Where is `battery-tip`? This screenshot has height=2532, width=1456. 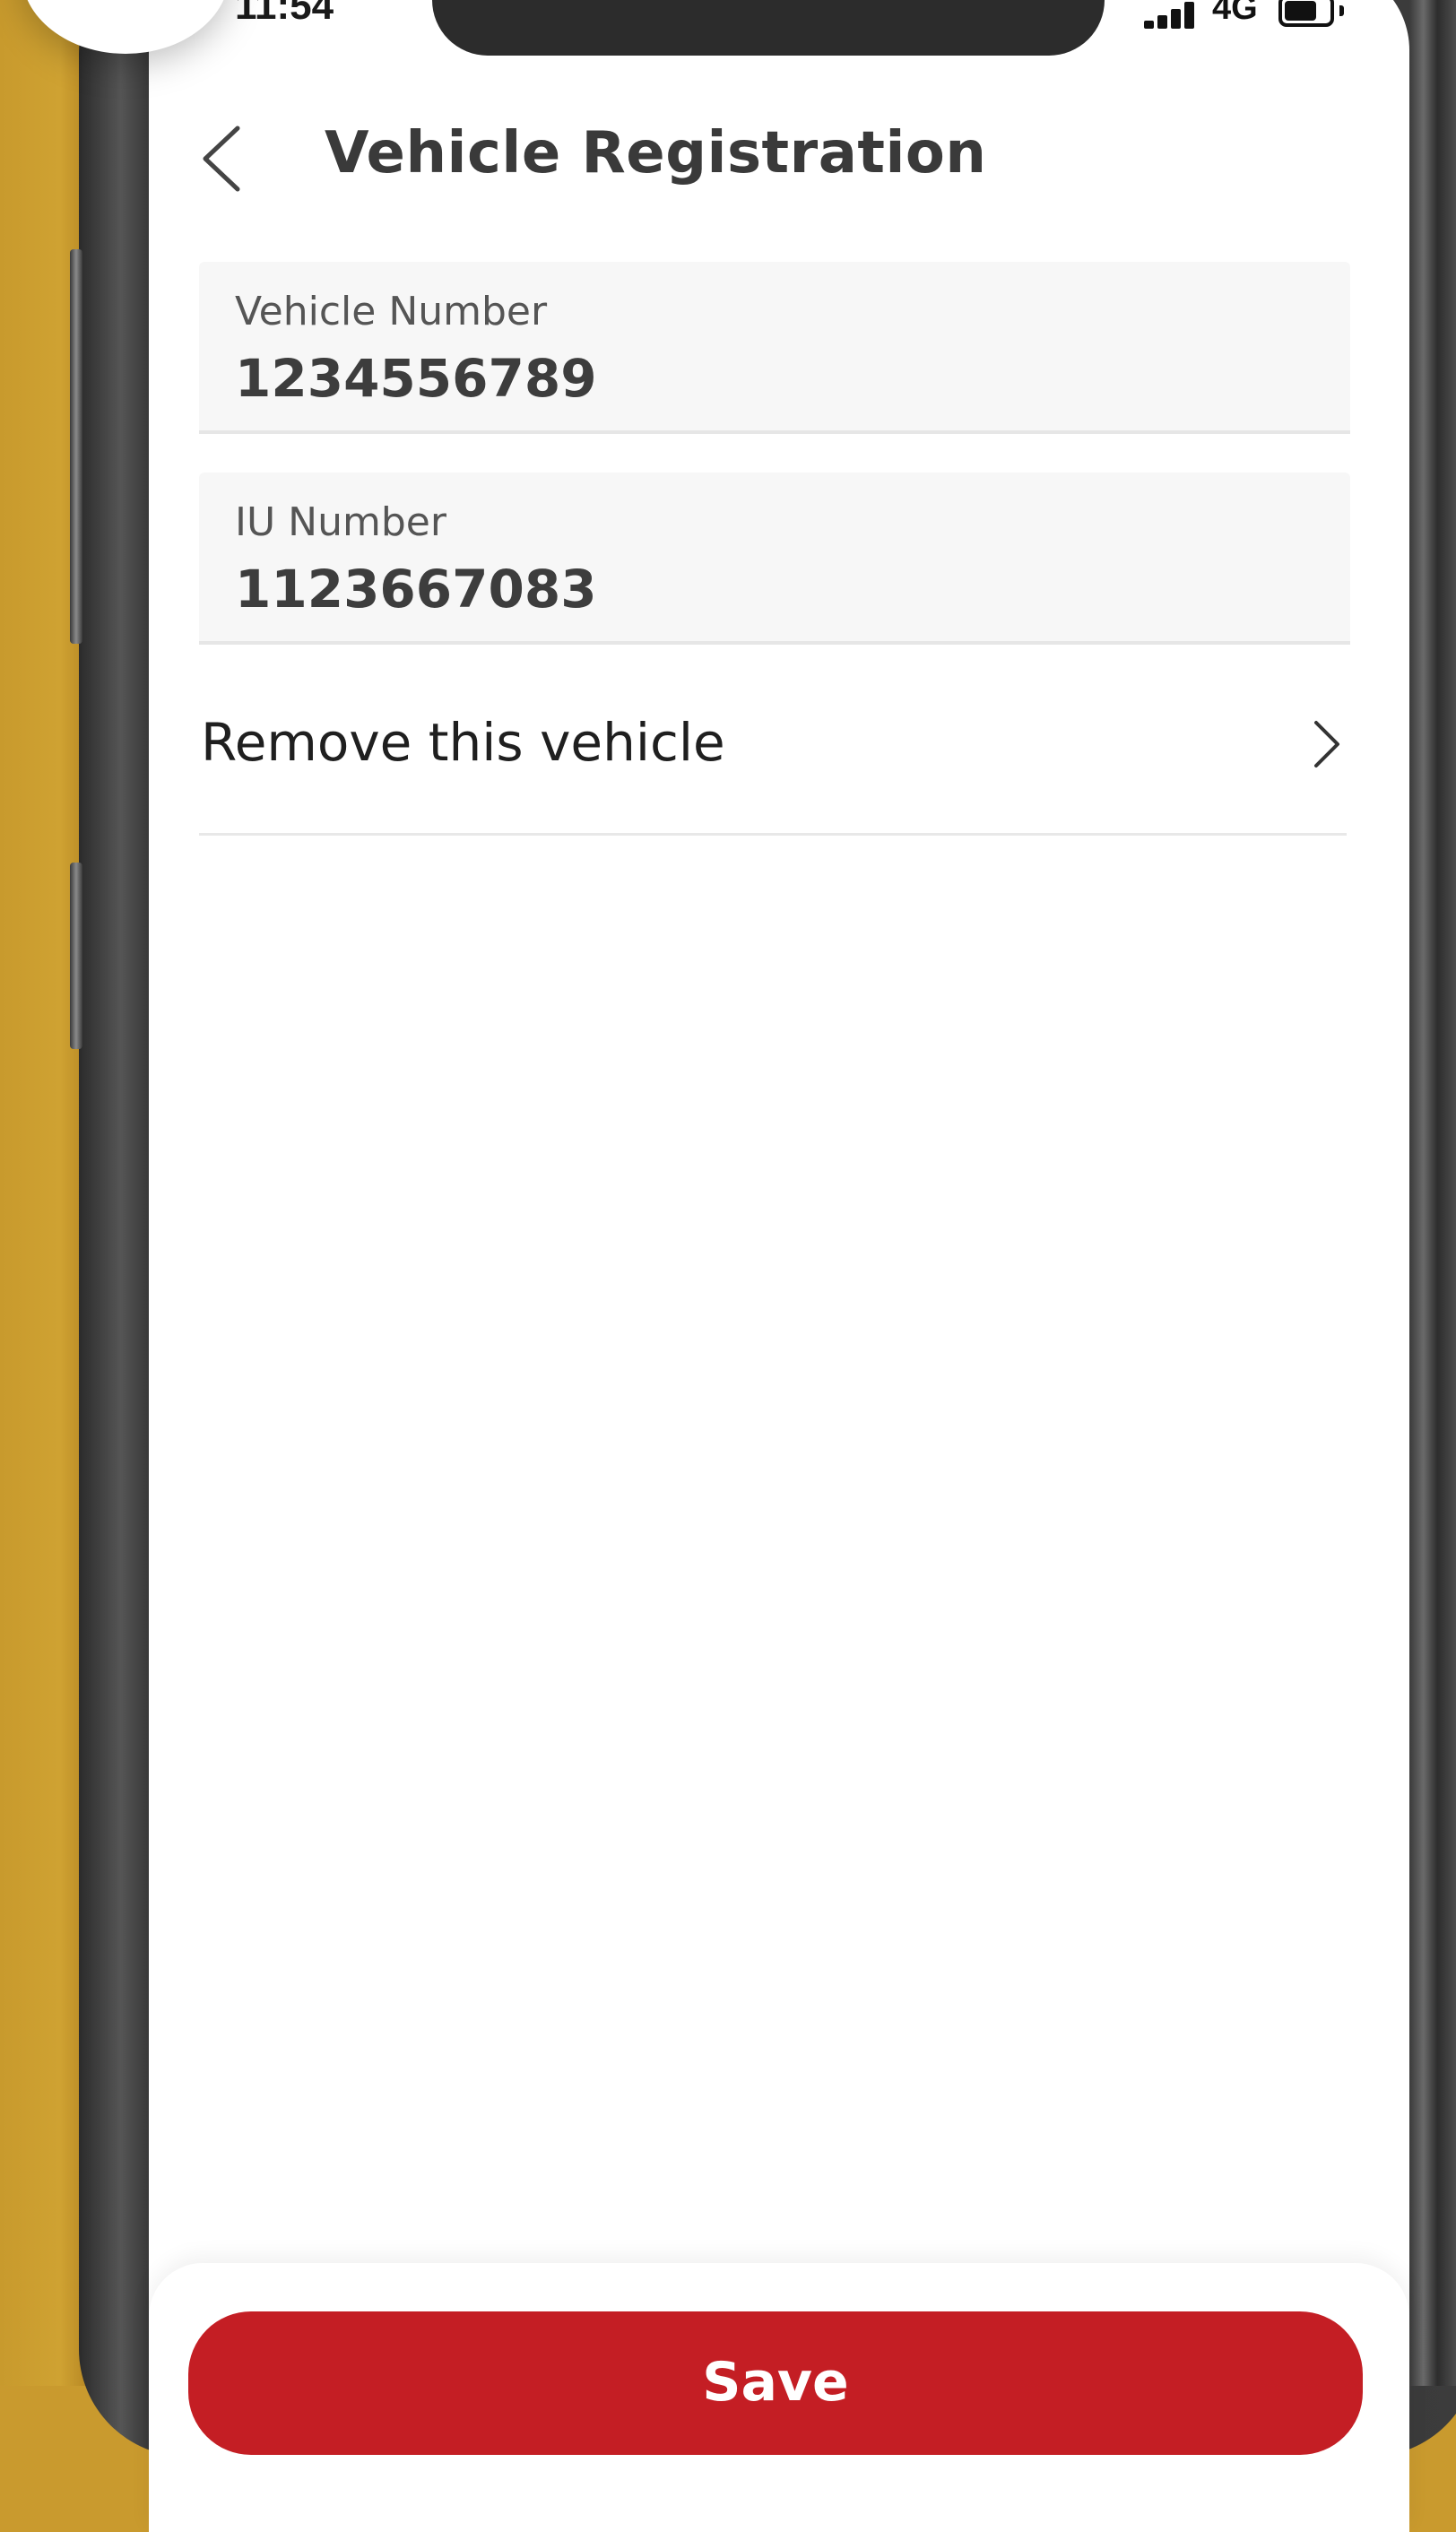 battery-tip is located at coordinates (1342, 10).